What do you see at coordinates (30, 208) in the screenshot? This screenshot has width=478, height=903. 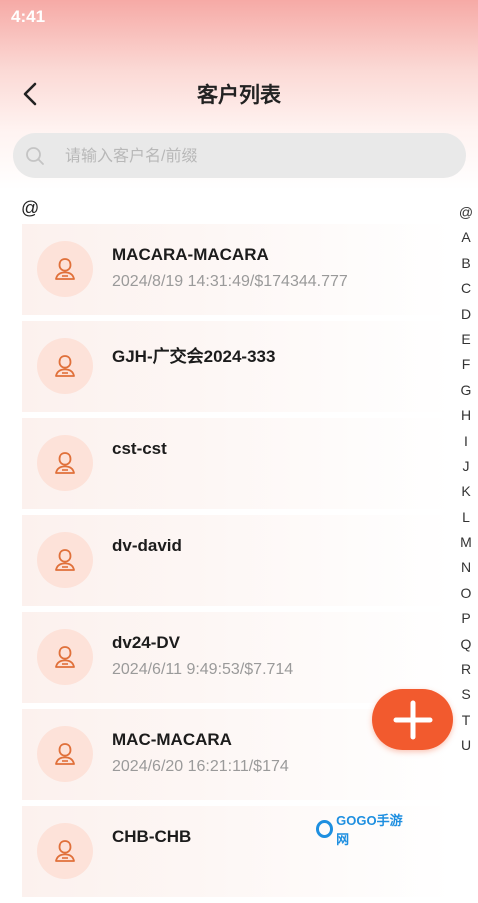 I see `section-header: @` at bounding box center [30, 208].